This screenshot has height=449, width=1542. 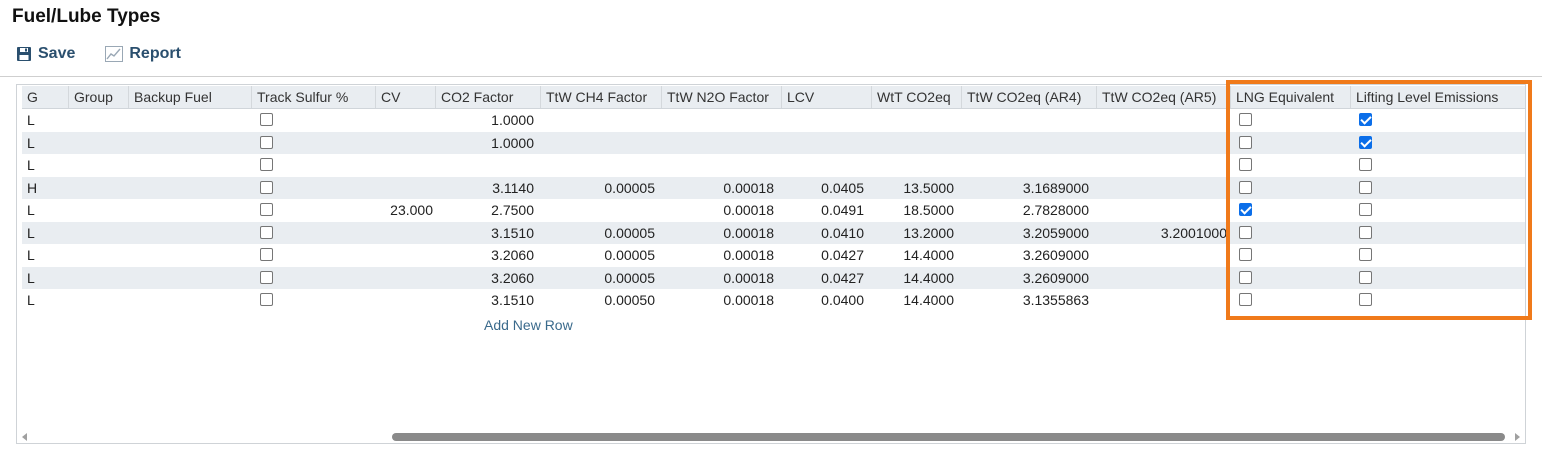 What do you see at coordinates (1025, 165) in the screenshot?
I see `cell-ttw-co2eq-ar4` at bounding box center [1025, 165].